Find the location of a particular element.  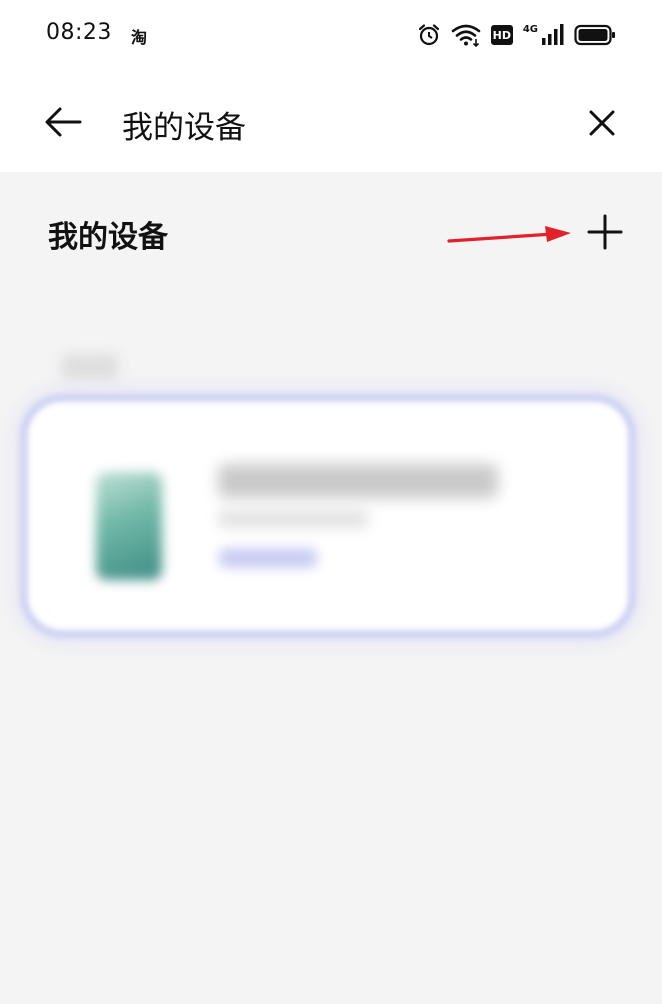

section-title: 我的设备 is located at coordinates (108, 237).